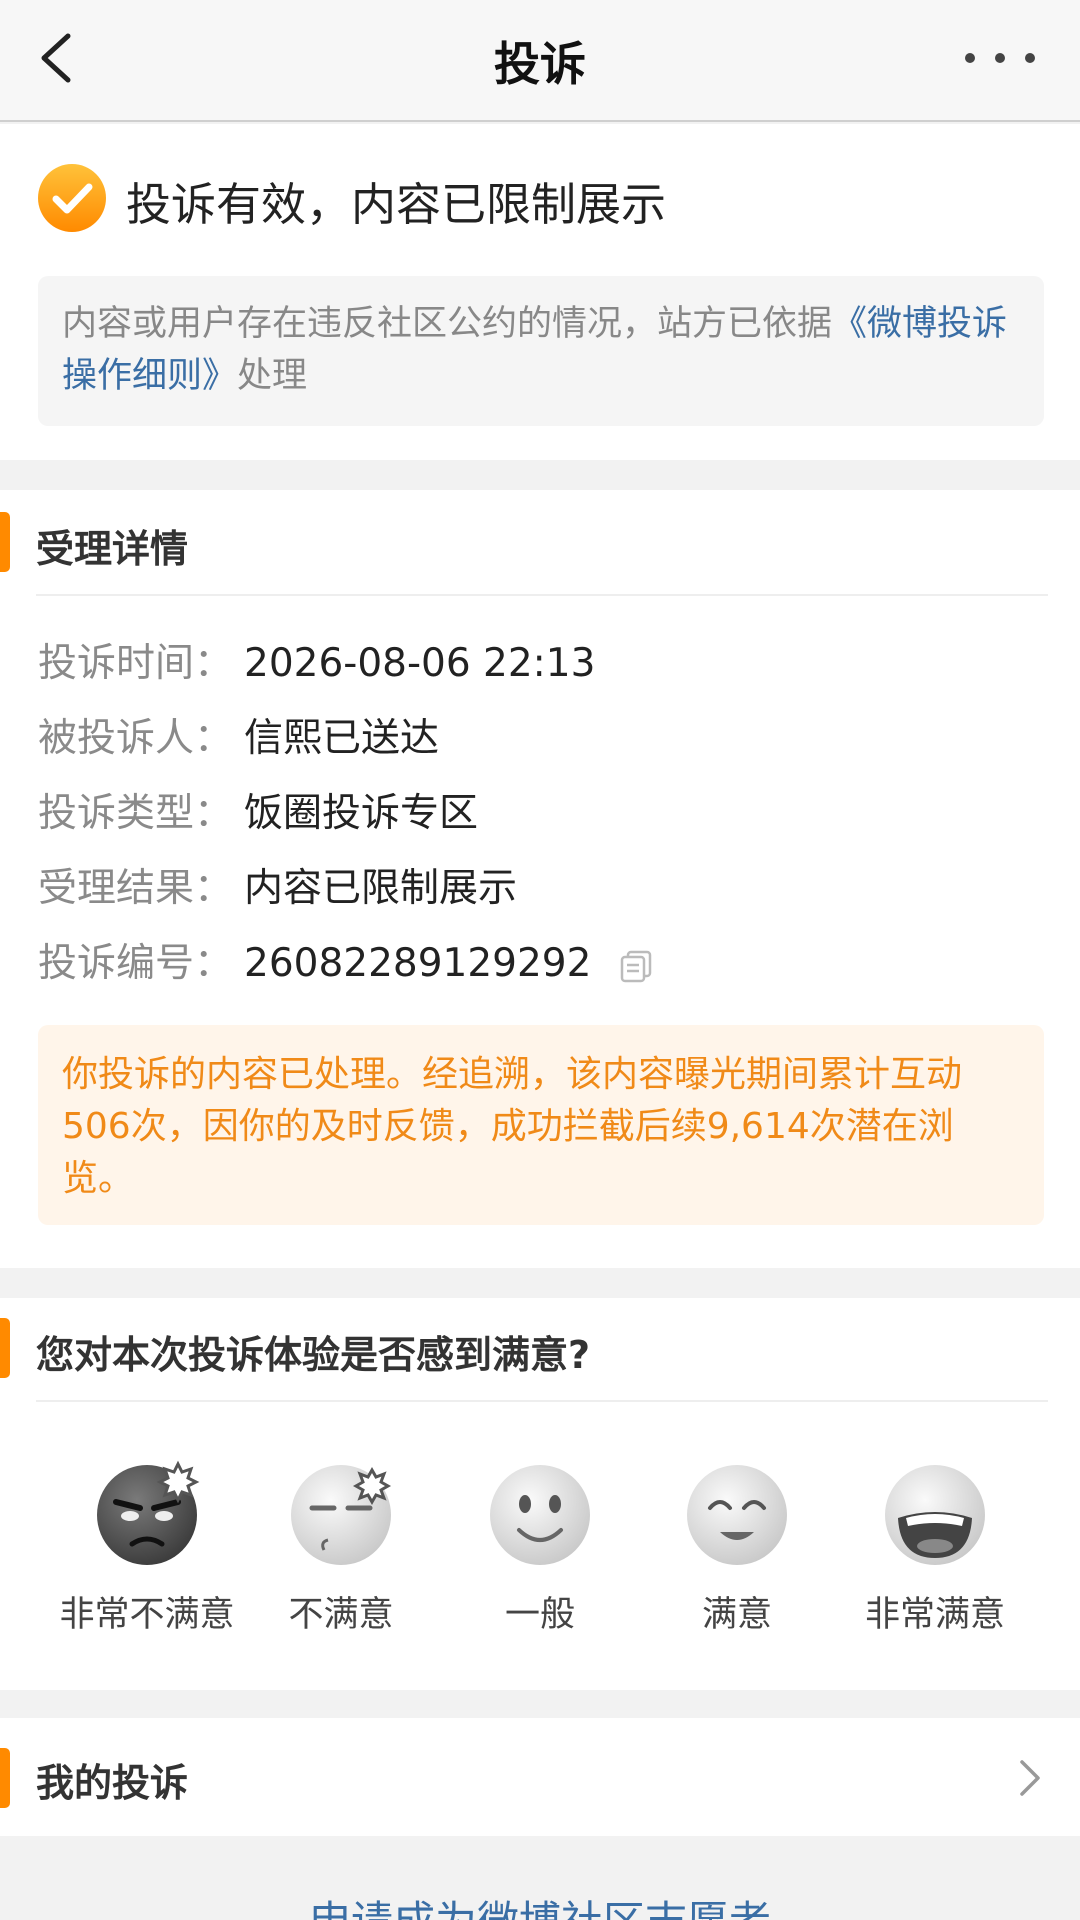  Describe the element at coordinates (396, 204) in the screenshot. I see `result-title: 投诉有效，内容已限制展示` at that location.